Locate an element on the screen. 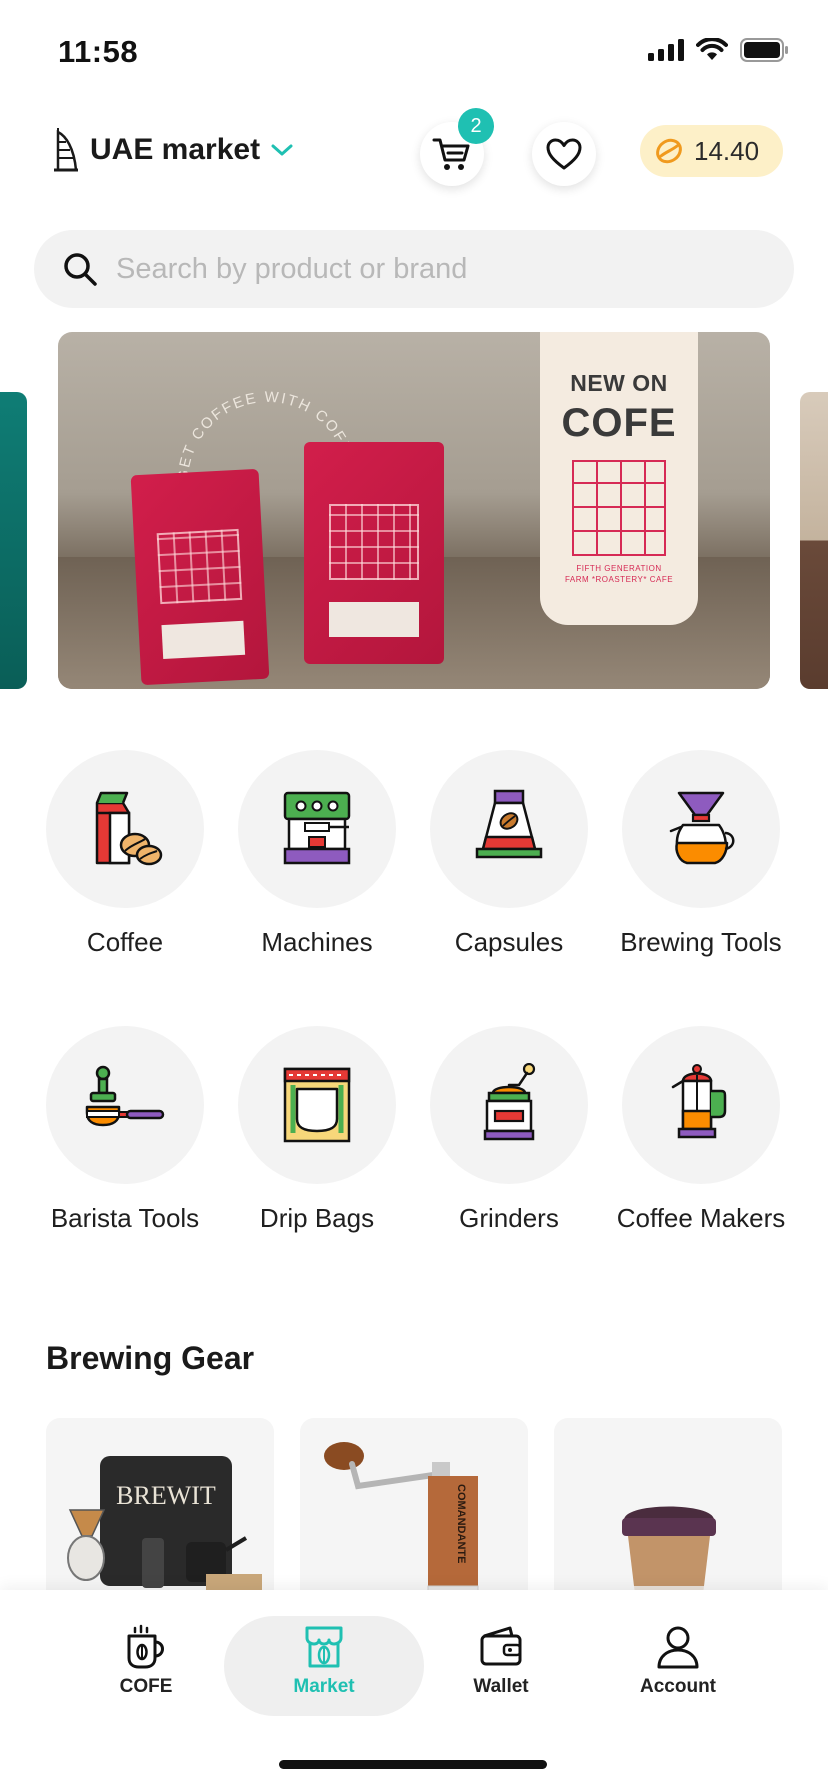 The image size is (828, 1780). product-brand-text: COMANDANTE is located at coordinates (461, 1523).